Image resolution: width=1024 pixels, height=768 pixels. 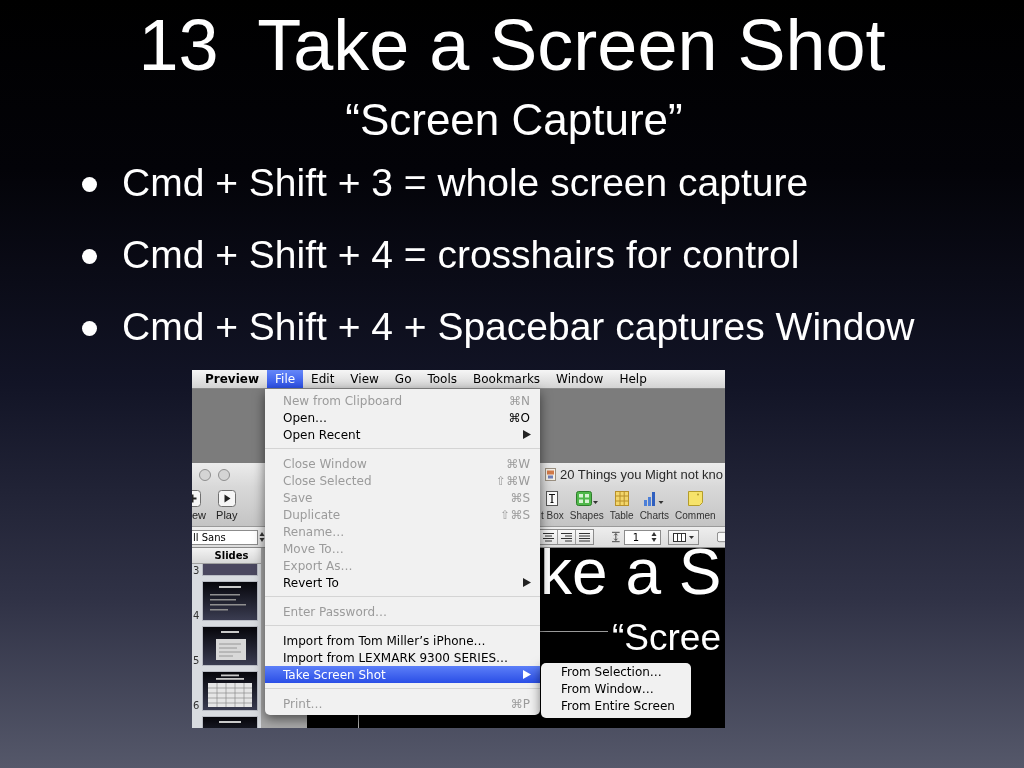 What do you see at coordinates (364, 379) in the screenshot?
I see `menu-bar-item: View` at bounding box center [364, 379].